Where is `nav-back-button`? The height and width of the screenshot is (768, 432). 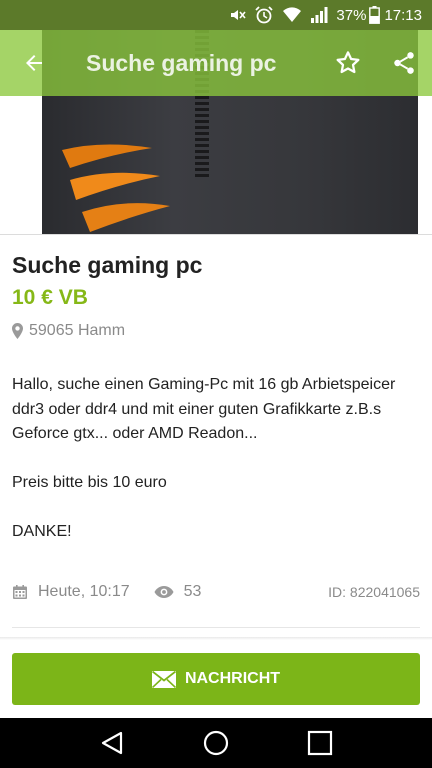 nav-back-button is located at coordinates (112, 743).